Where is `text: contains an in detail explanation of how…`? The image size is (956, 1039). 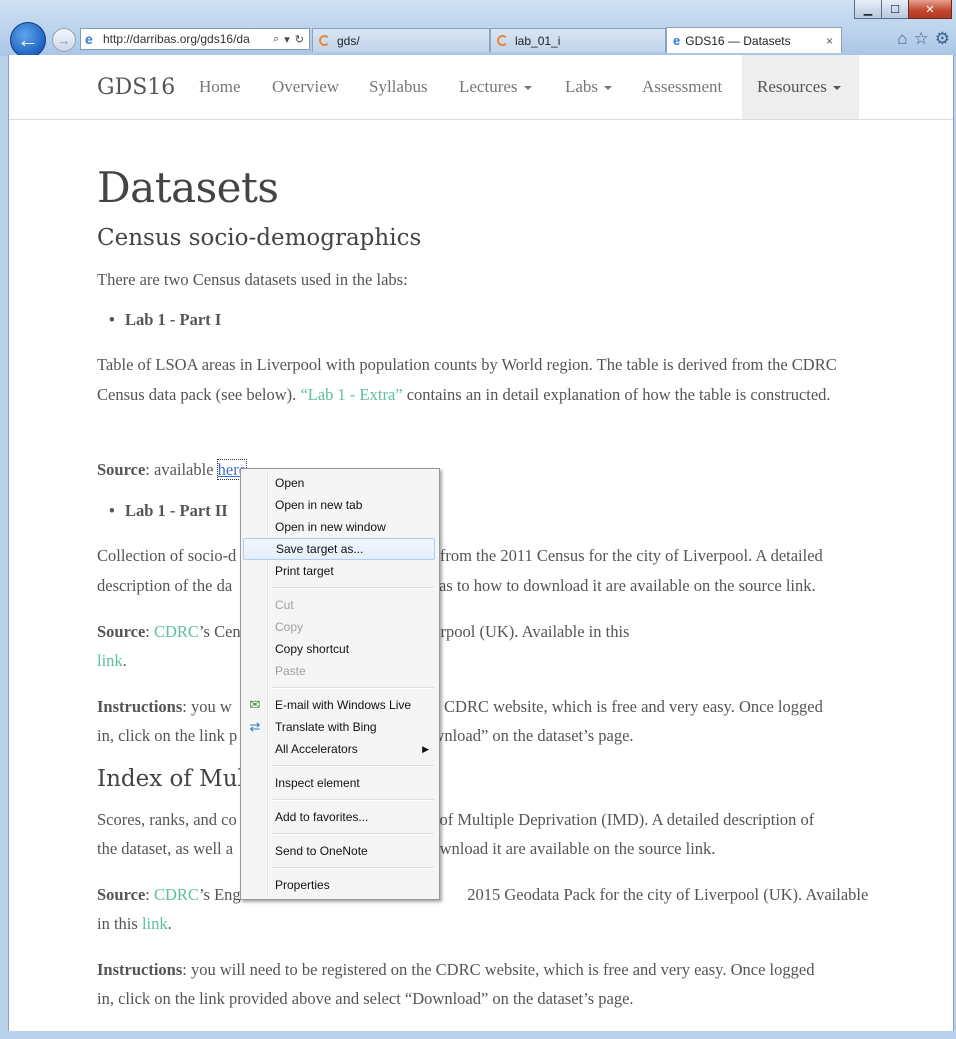
text: contains an in detail explanation of how… is located at coordinates (616, 394).